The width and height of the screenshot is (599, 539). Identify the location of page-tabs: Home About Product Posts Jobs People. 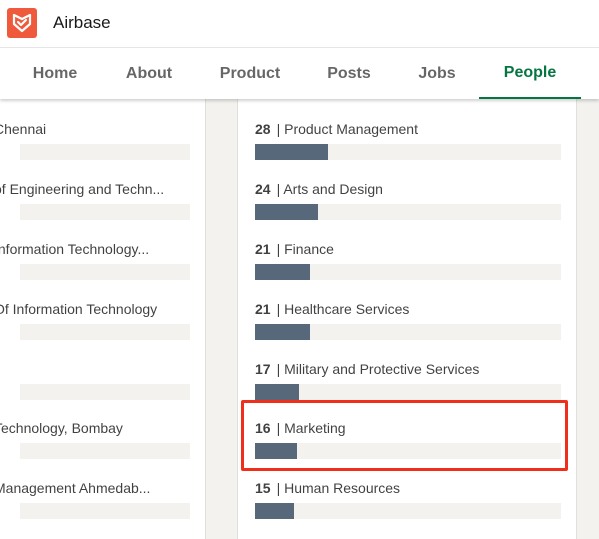
(299, 73).